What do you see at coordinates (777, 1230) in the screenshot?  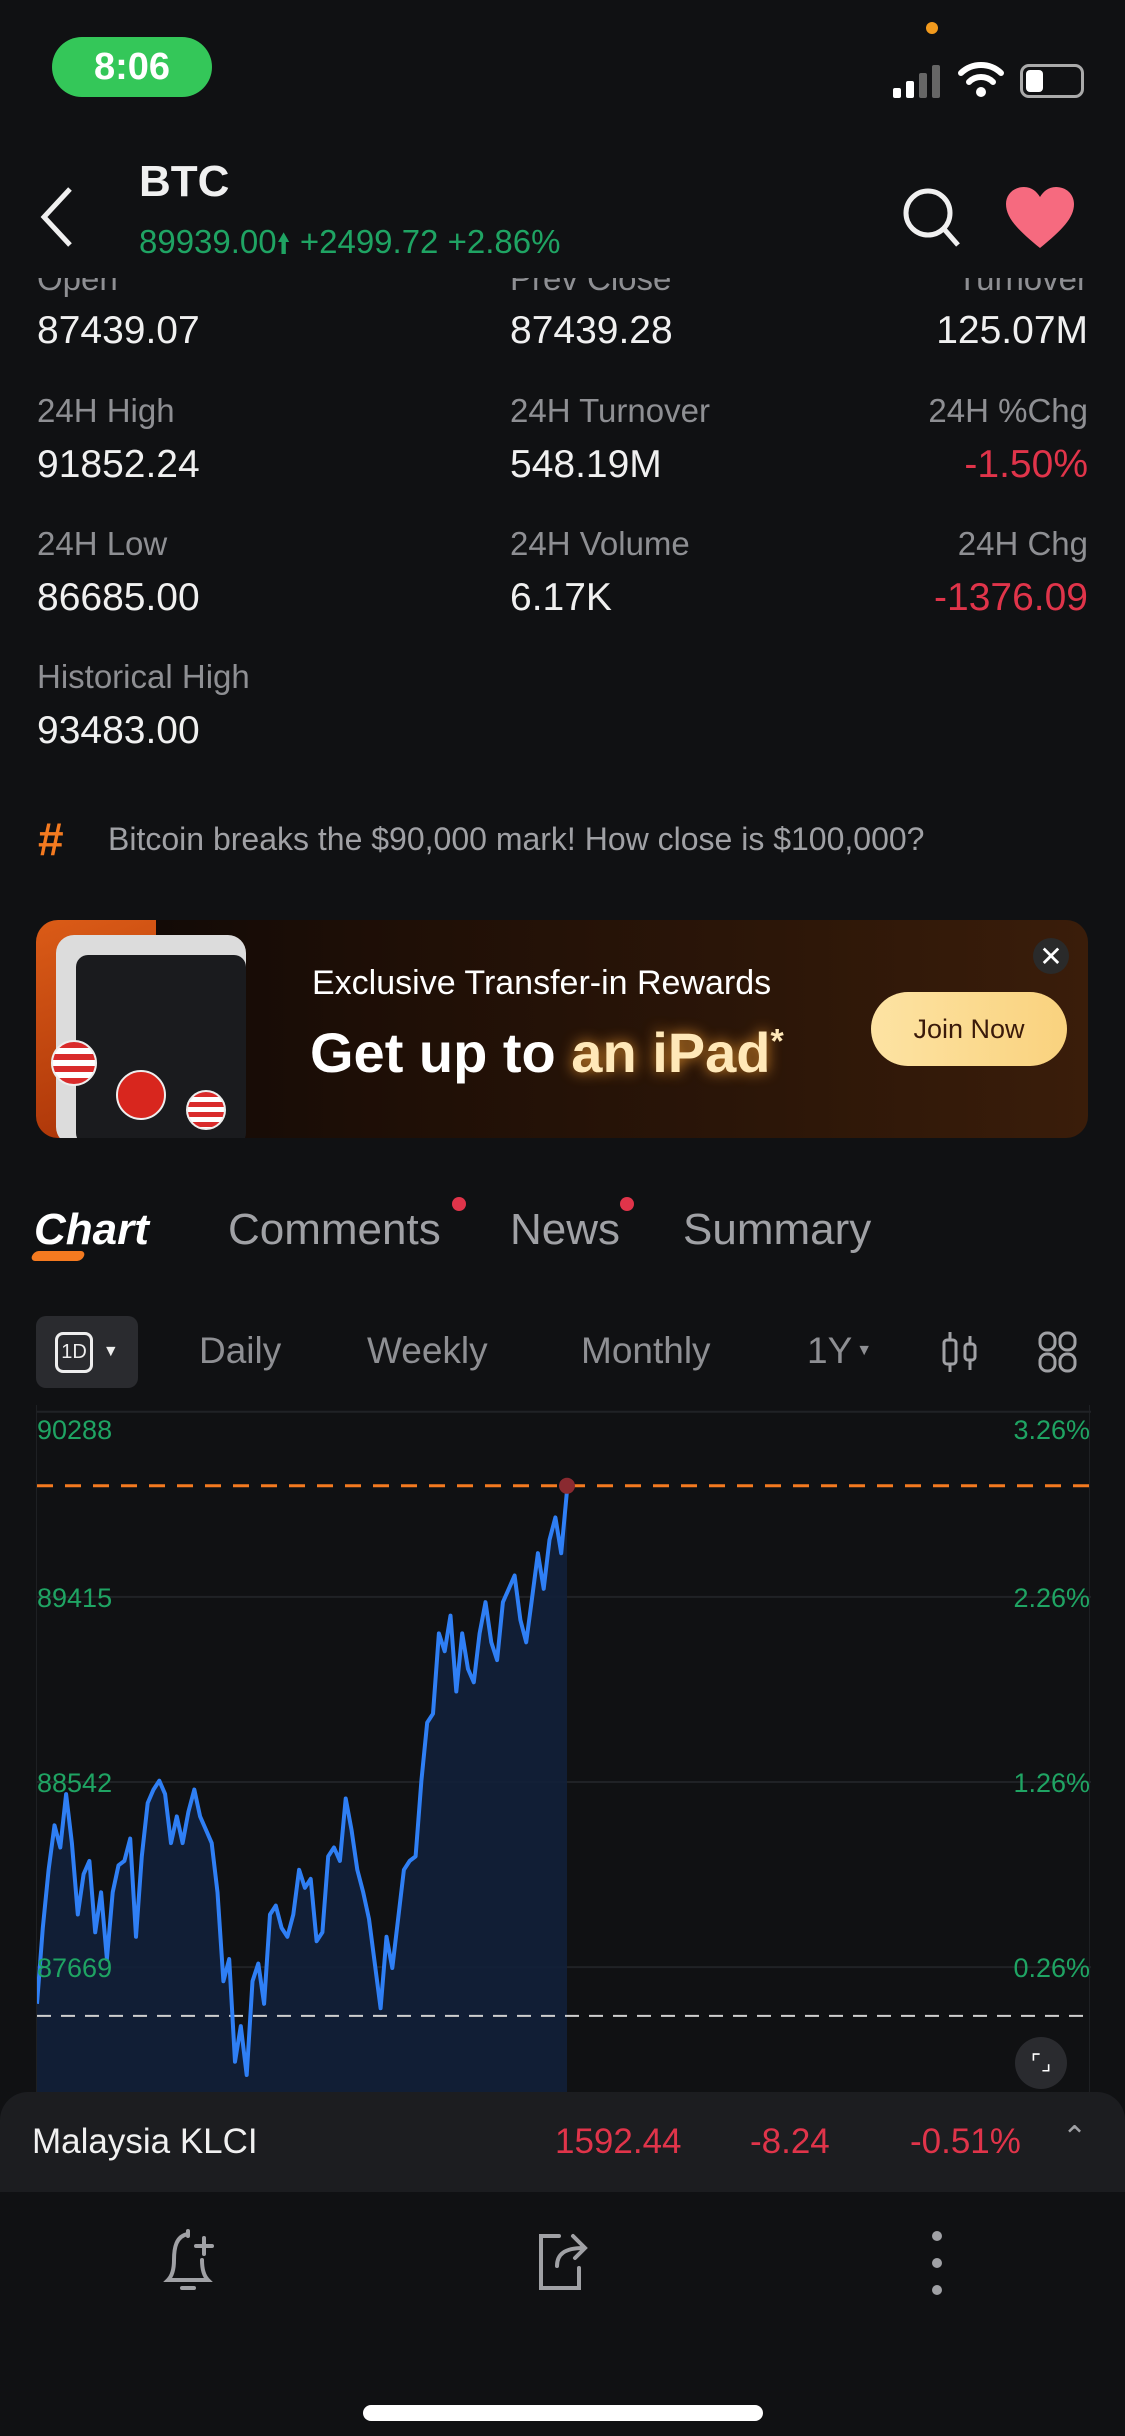 I see `tab-summary: Summary` at bounding box center [777, 1230].